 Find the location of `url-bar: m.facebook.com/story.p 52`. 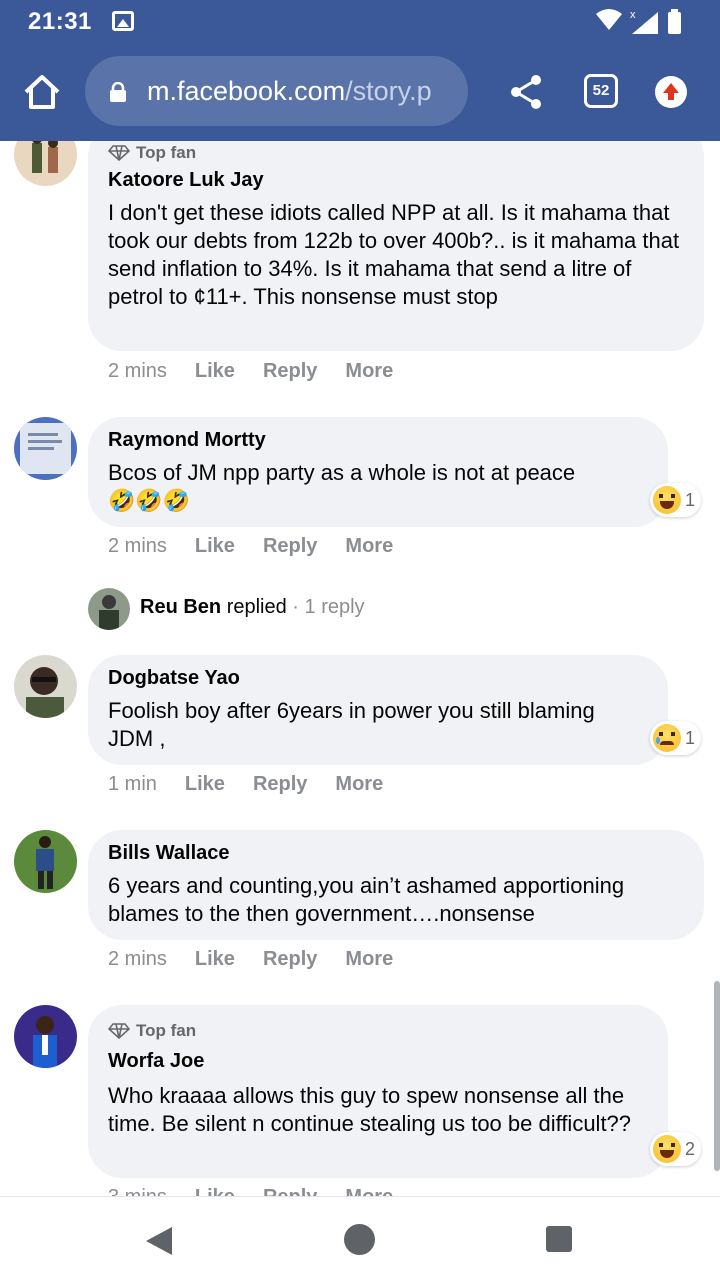

url-bar: m.facebook.com/story.p 52 is located at coordinates (360, 92).